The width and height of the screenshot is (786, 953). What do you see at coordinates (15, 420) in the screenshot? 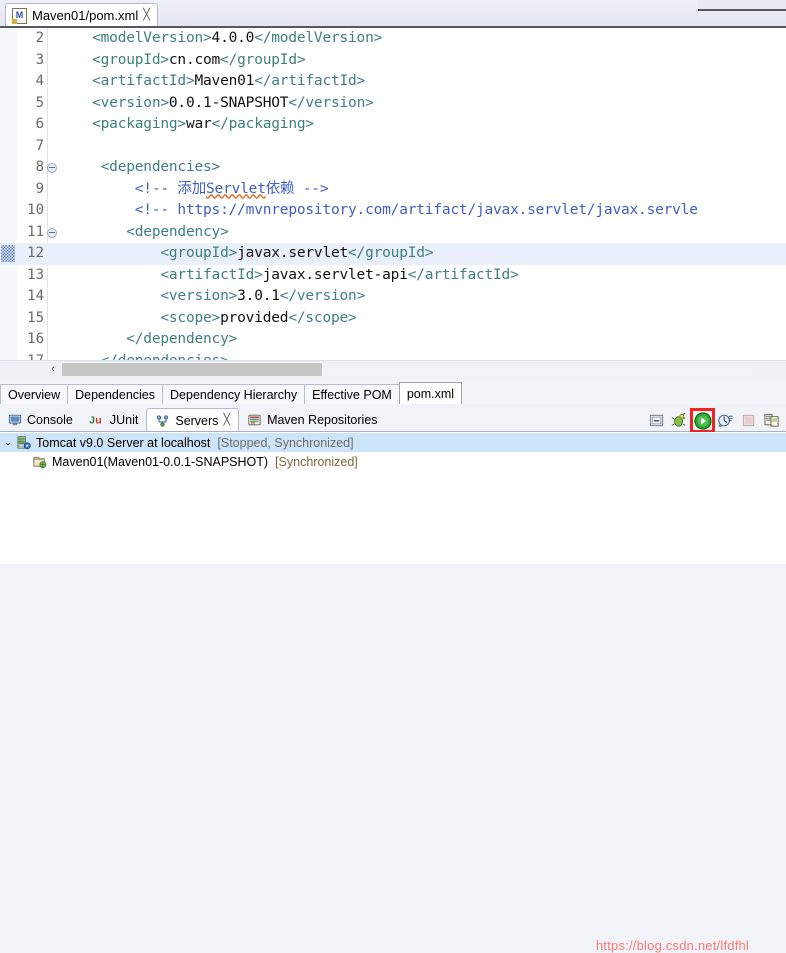
I see `console-icon` at bounding box center [15, 420].